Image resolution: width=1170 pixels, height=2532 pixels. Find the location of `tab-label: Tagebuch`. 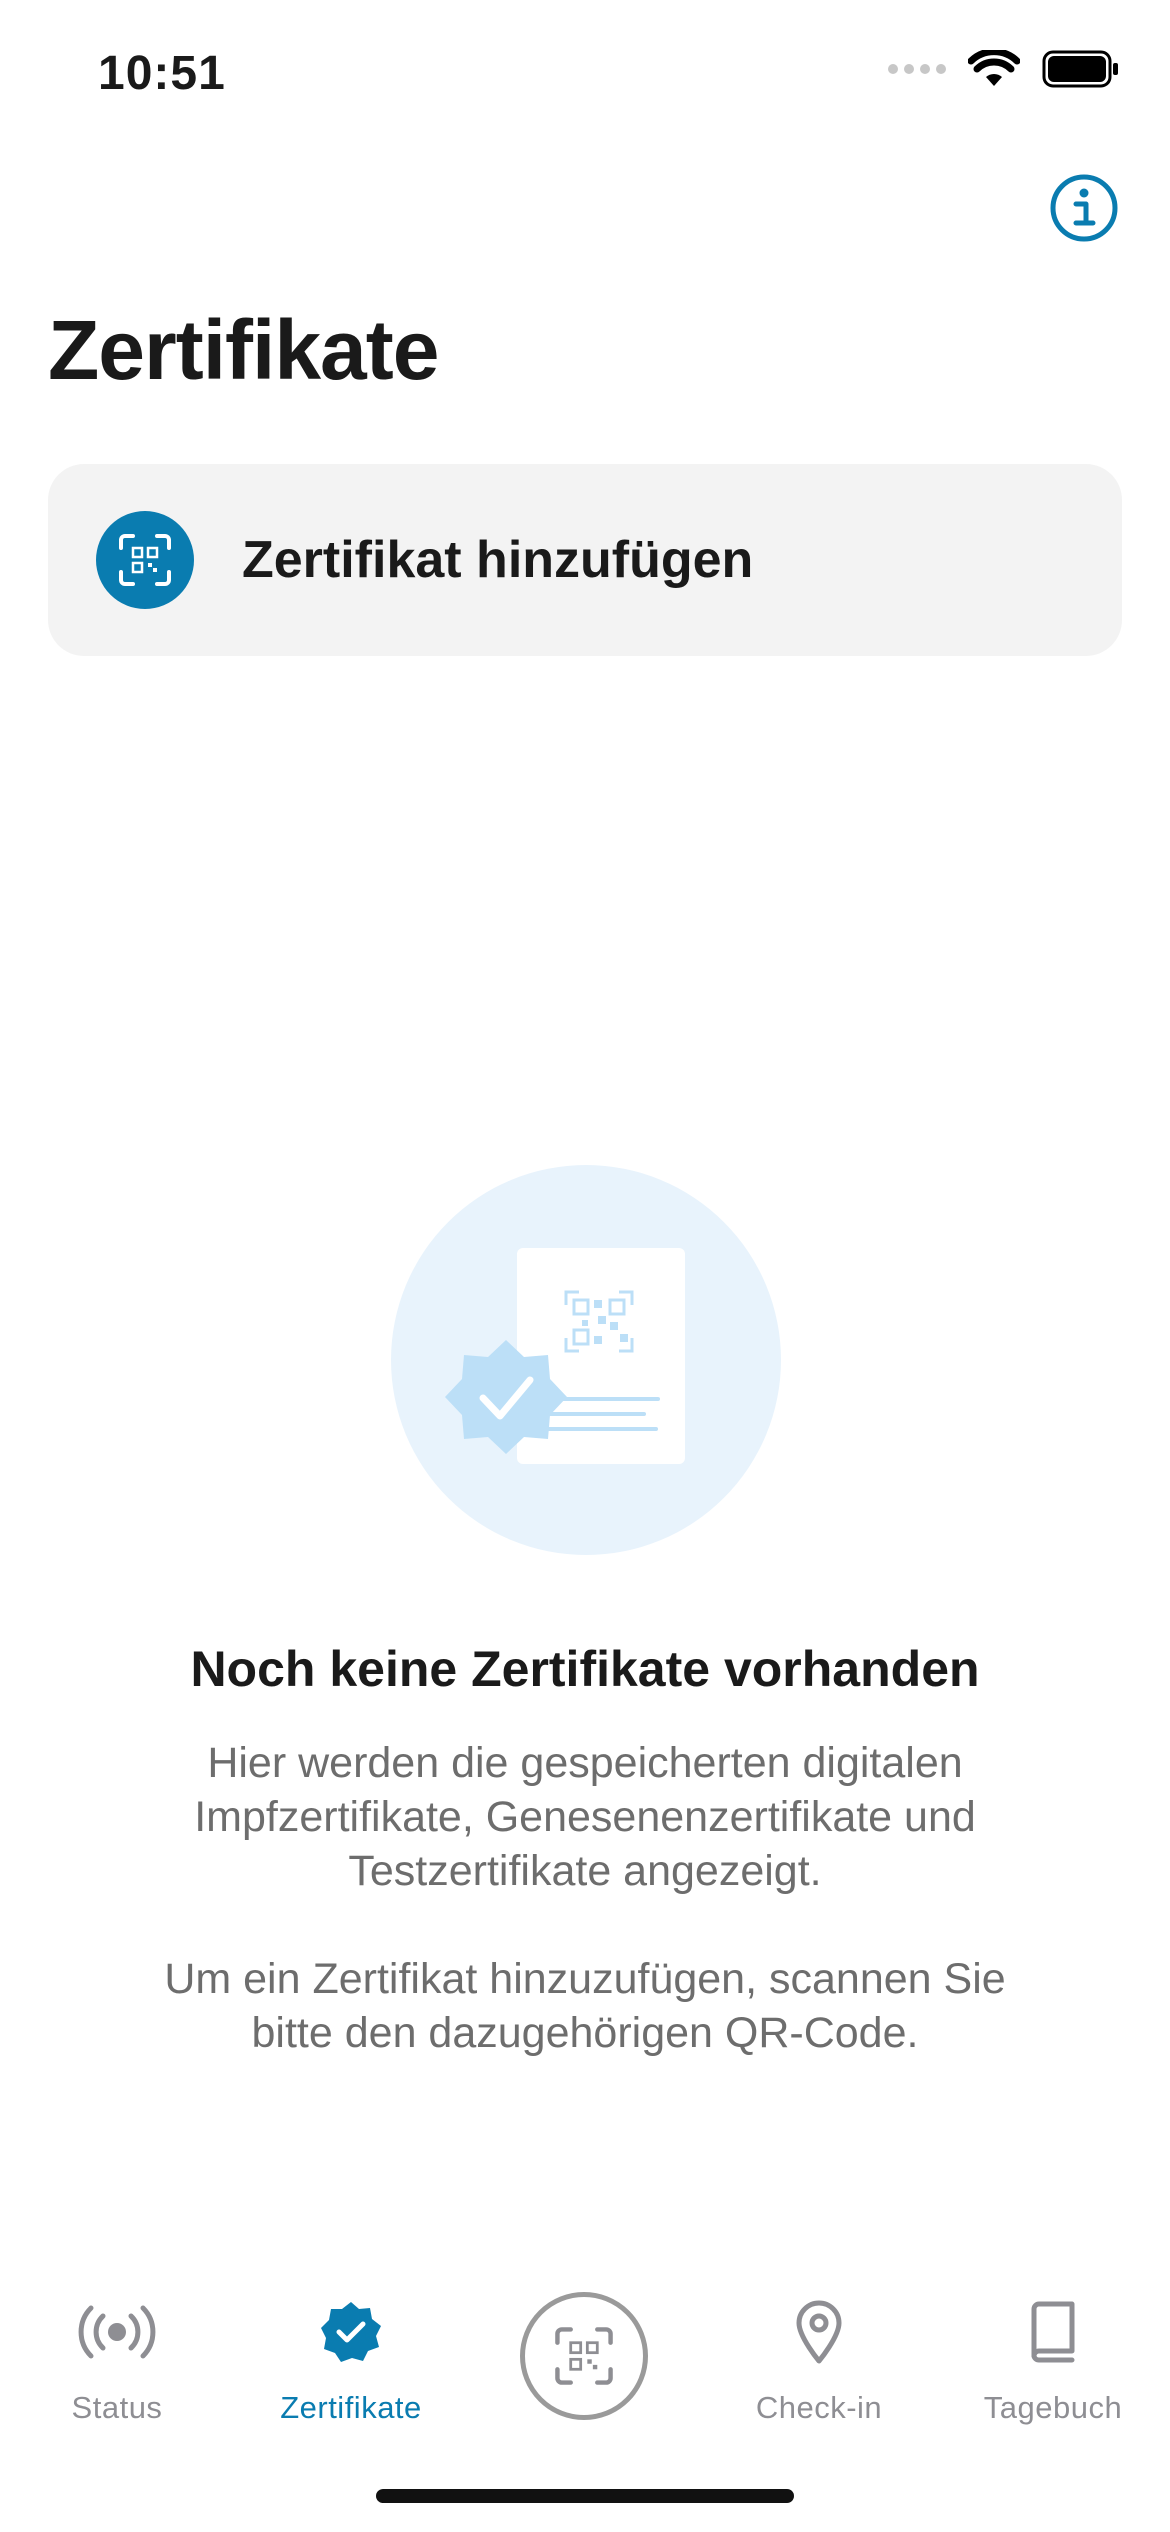

tab-label: Tagebuch is located at coordinates (1053, 2407).